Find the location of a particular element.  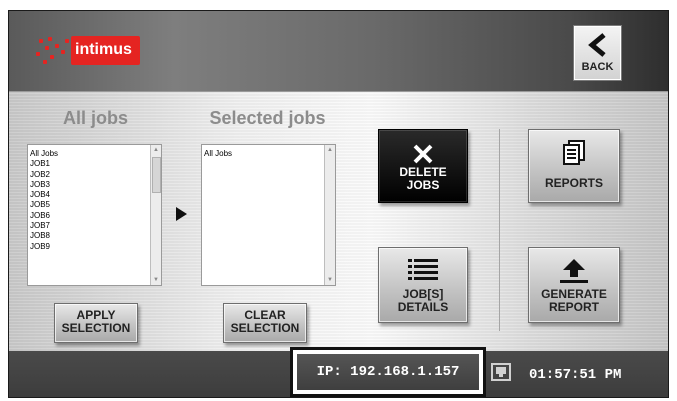

delete-label-line2: JOBS is located at coordinates (423, 185).